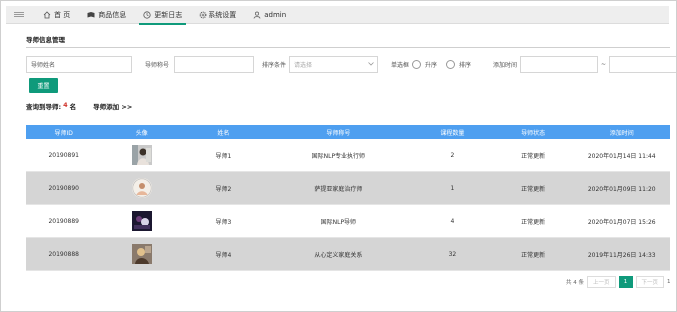  Describe the element at coordinates (348, 47) in the screenshot. I see `divider` at that location.